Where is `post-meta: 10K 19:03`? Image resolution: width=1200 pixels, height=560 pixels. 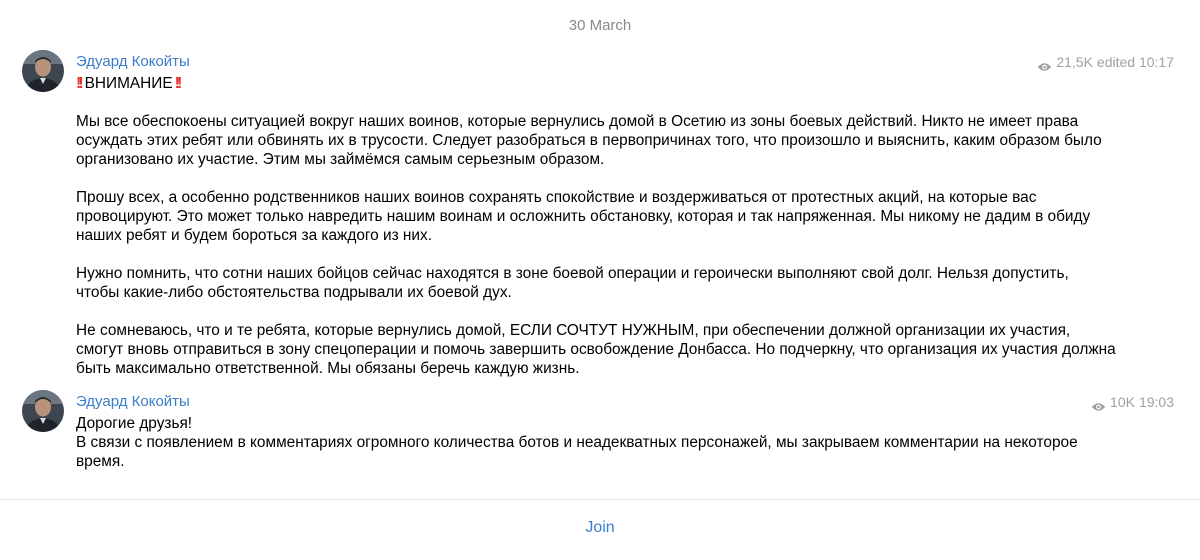
post-meta: 10K 19:03 is located at coordinates (1132, 402).